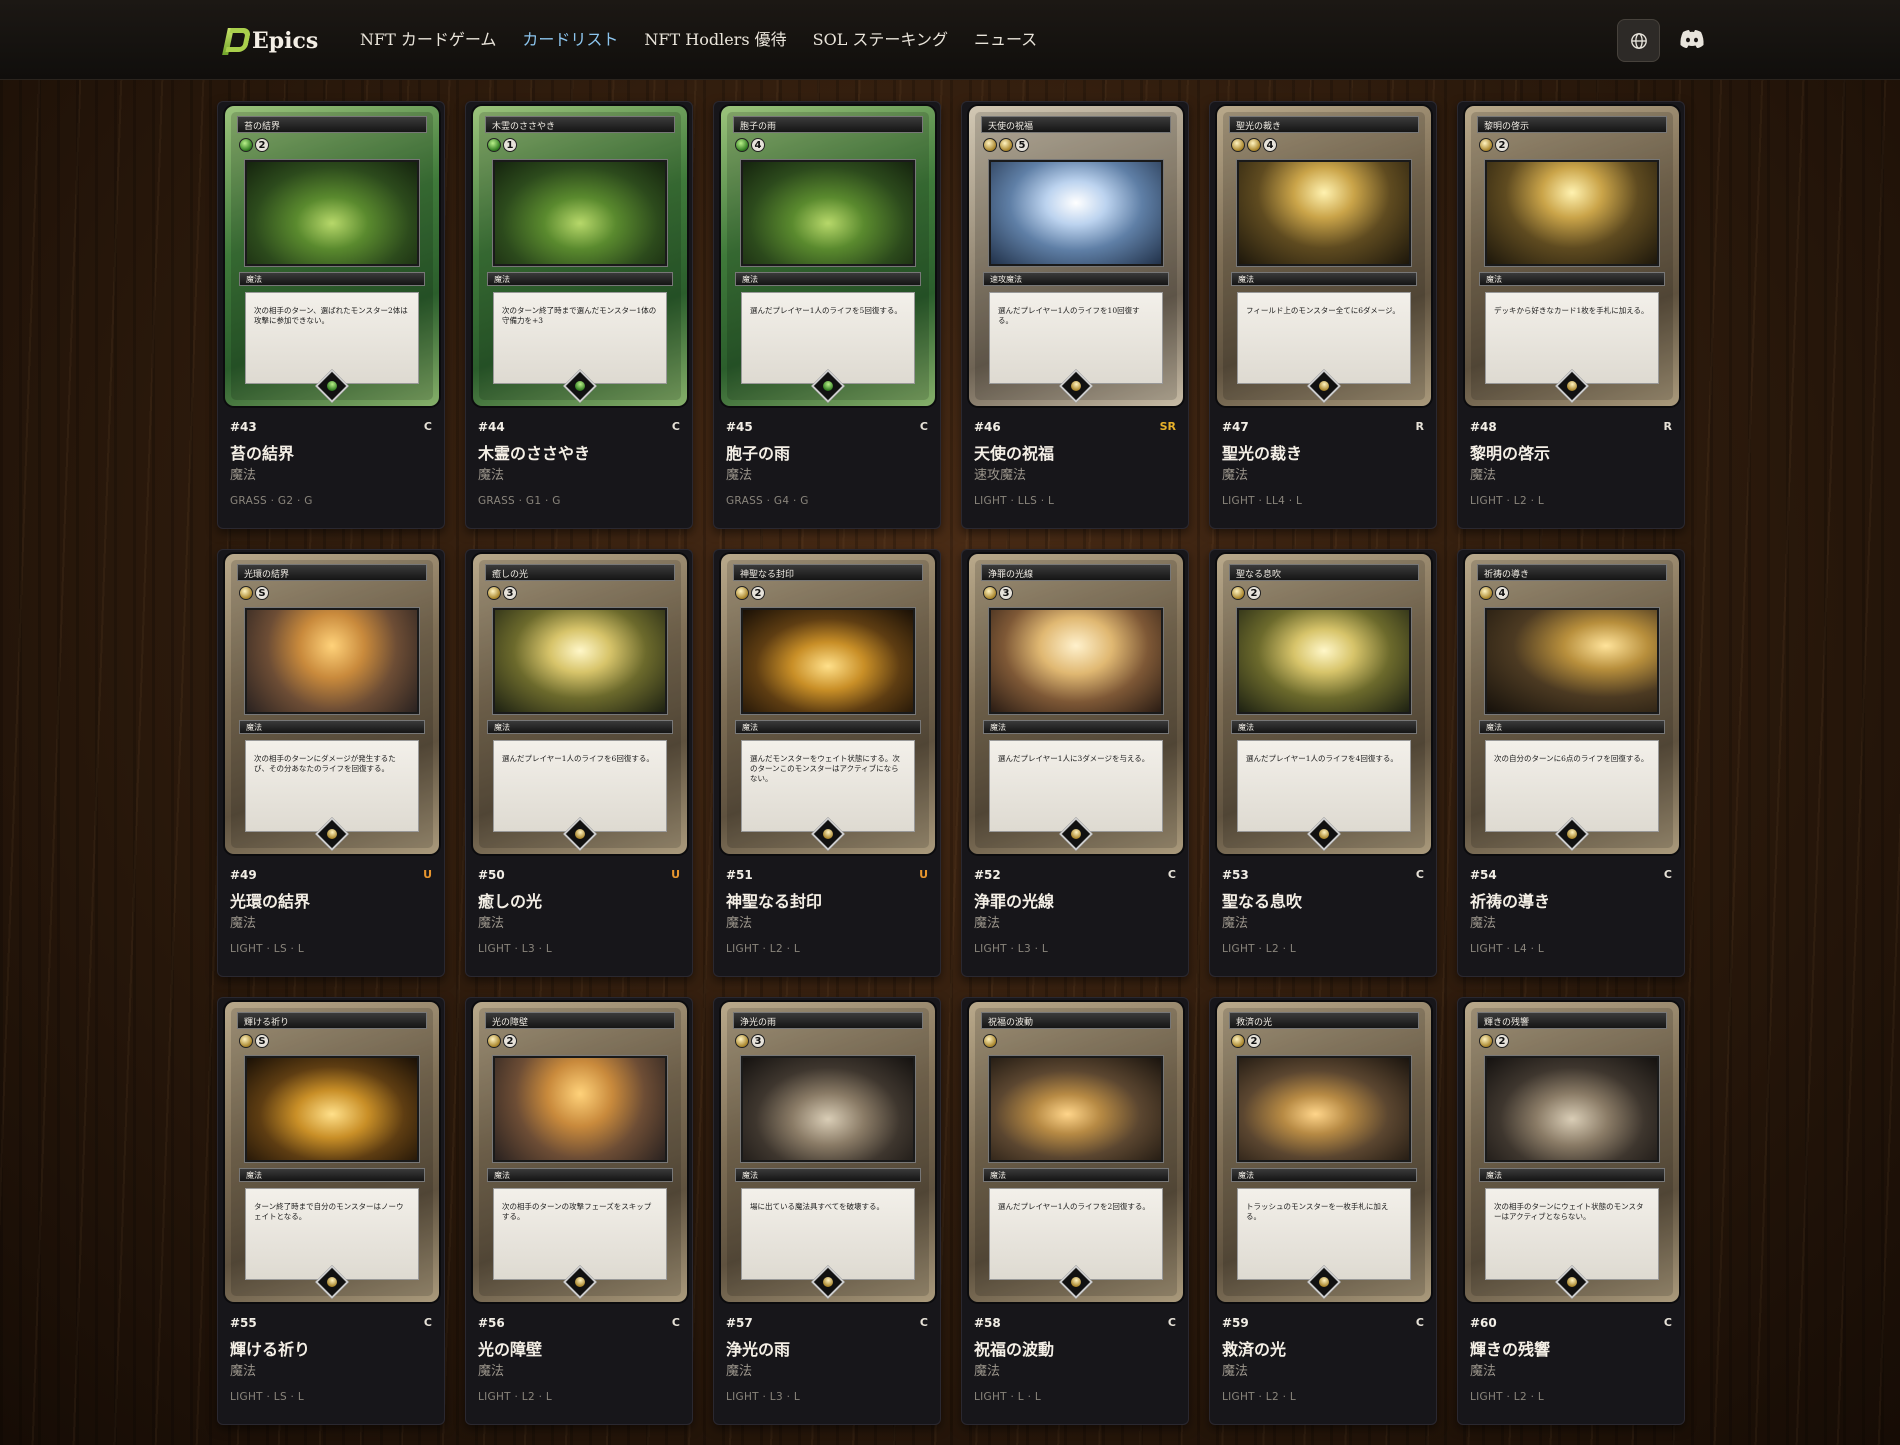  I want to click on card-name: 木霊のささやき, so click(534, 453).